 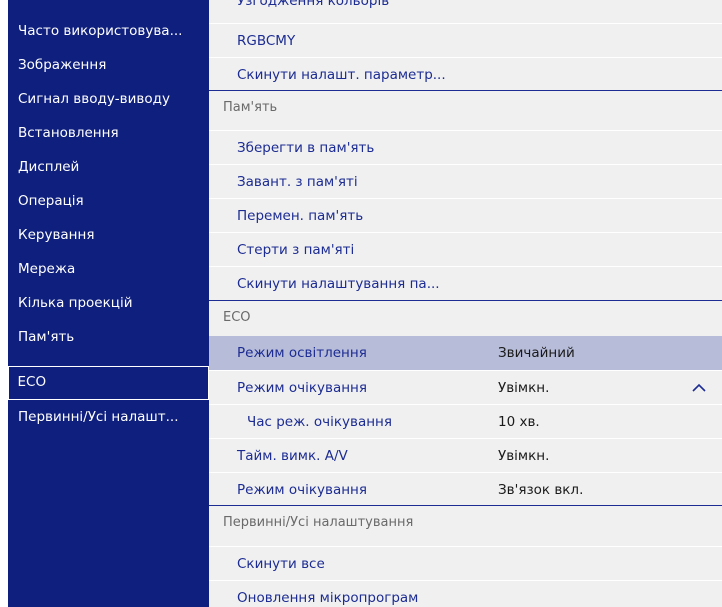 I want to click on row-label: Час реж. очікування, so click(x=319, y=422).